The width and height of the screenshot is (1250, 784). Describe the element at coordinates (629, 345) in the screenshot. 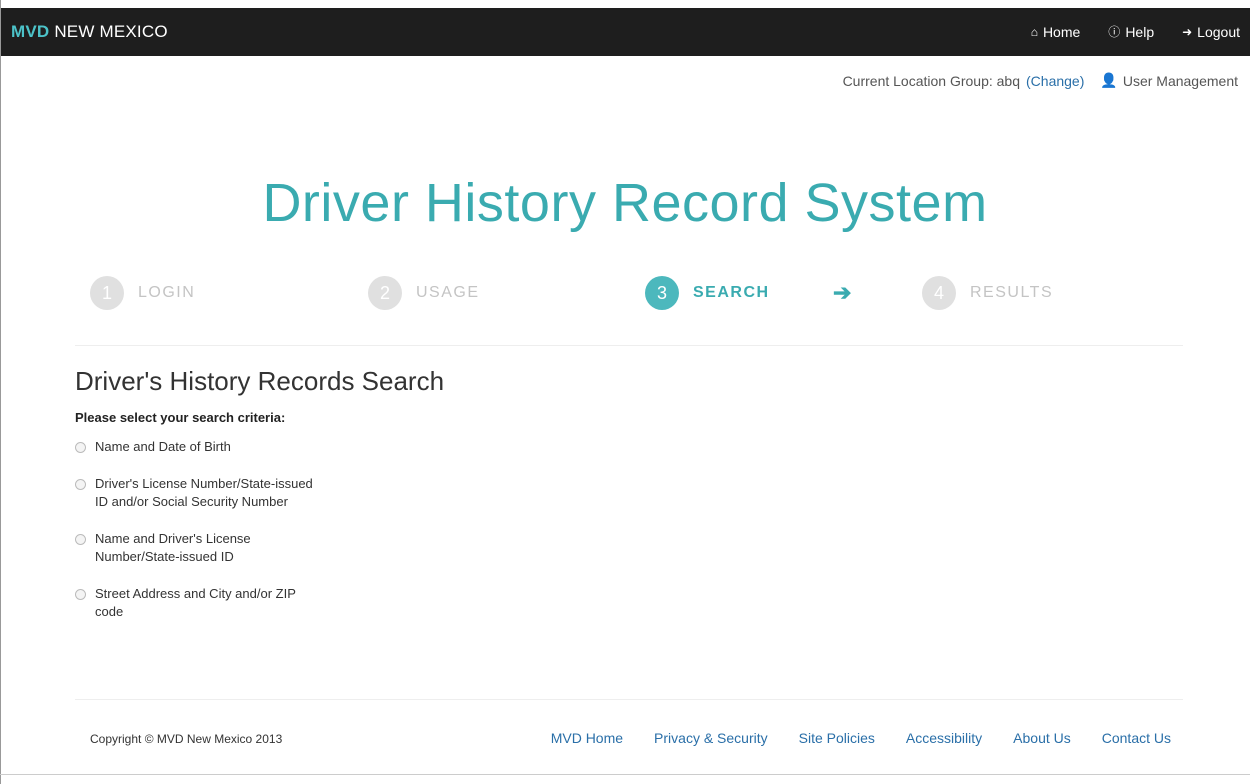

I see `divider` at that location.